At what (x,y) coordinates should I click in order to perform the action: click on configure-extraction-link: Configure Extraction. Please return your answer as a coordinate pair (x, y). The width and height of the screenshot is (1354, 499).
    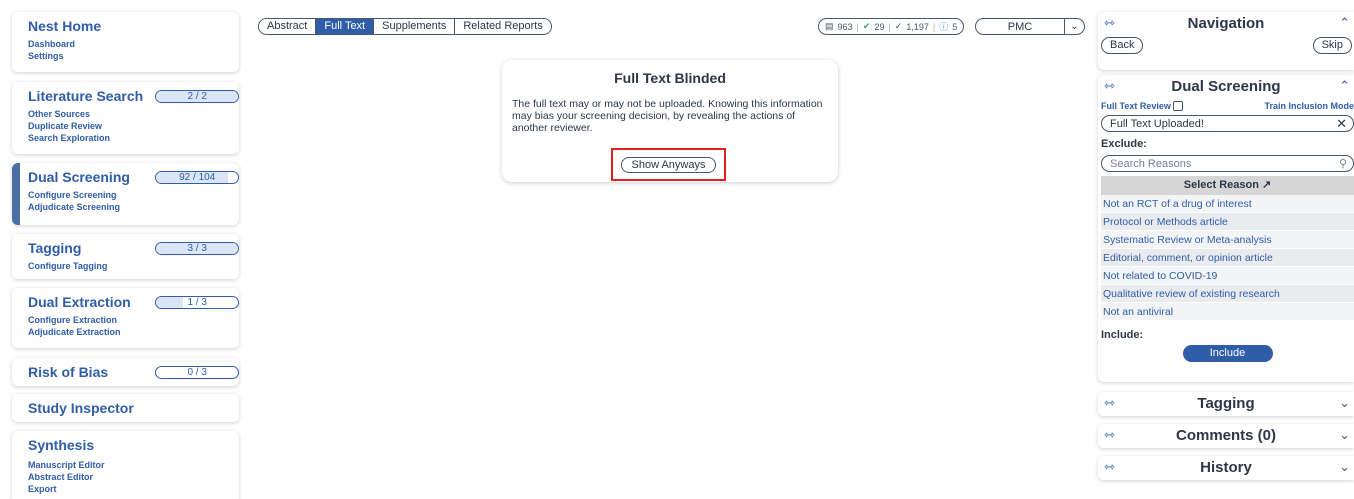
    Looking at the image, I should click on (133, 320).